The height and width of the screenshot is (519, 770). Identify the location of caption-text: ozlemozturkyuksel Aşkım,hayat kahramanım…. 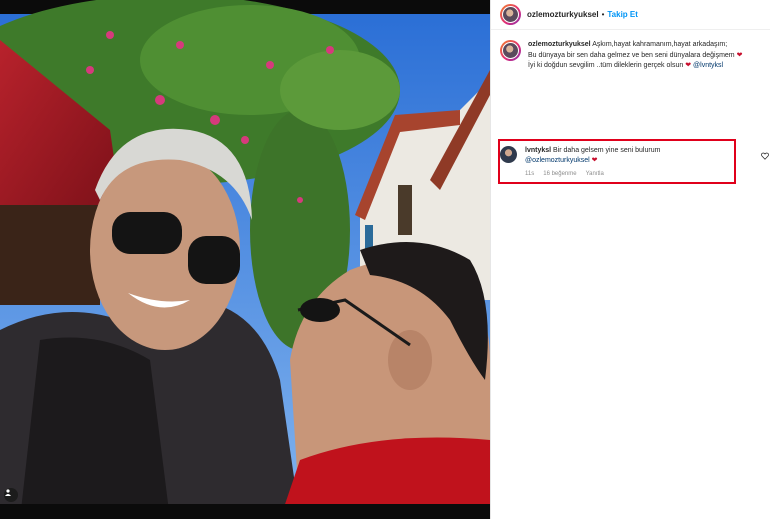
(635, 56).